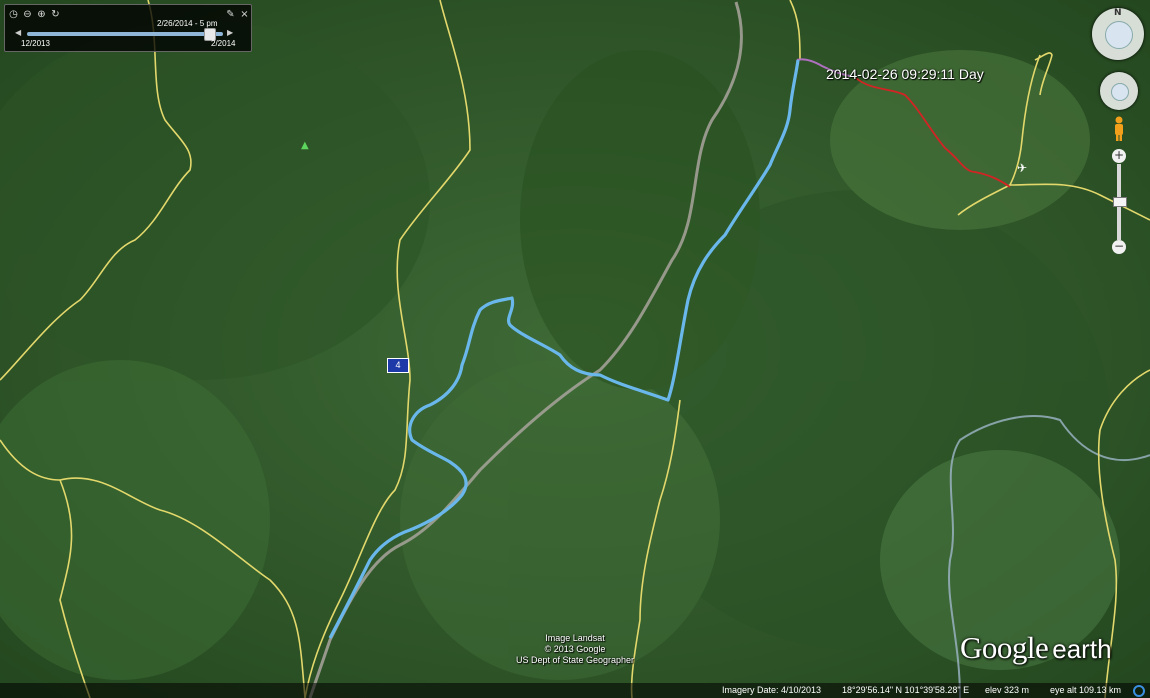  What do you see at coordinates (1119, 247) in the screenshot?
I see `zoom-out-button: −` at bounding box center [1119, 247].